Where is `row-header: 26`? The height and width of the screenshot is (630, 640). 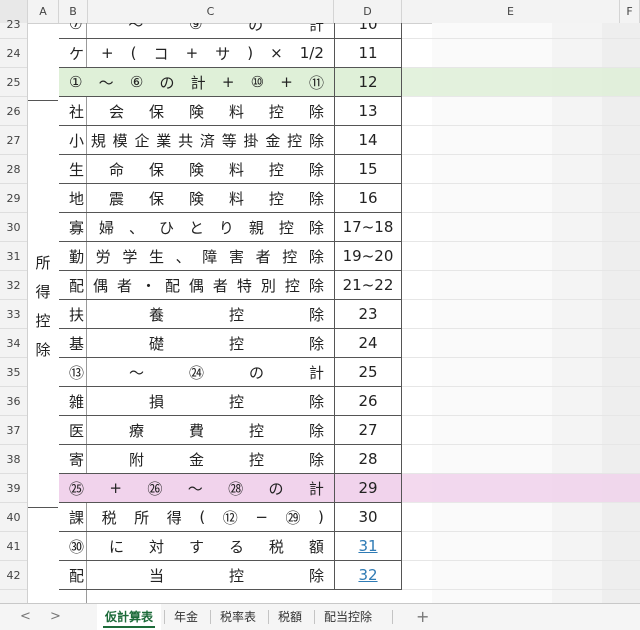
row-header: 26 is located at coordinates (13, 111).